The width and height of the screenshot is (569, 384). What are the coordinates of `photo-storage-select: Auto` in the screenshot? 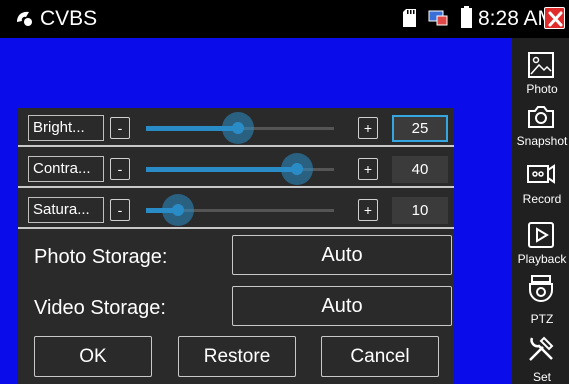 It's located at (342, 255).